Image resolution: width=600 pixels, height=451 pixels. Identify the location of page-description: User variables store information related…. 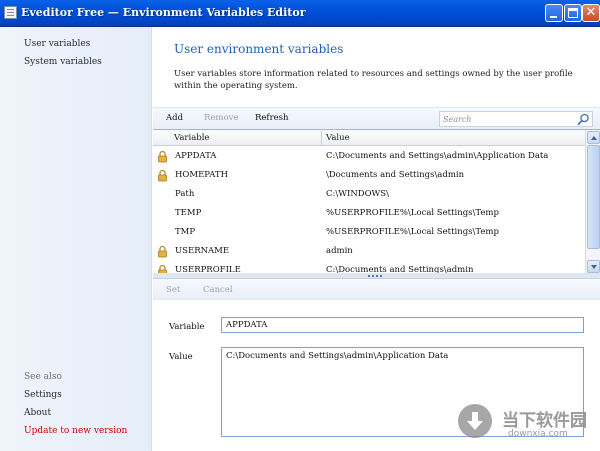
(373, 80).